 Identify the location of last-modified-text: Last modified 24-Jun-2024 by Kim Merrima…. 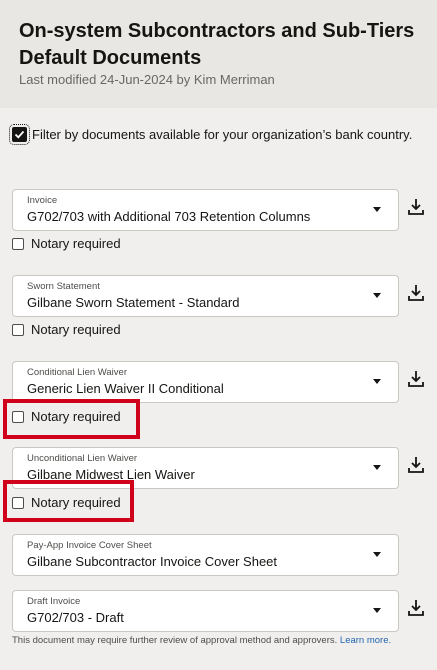
(147, 79).